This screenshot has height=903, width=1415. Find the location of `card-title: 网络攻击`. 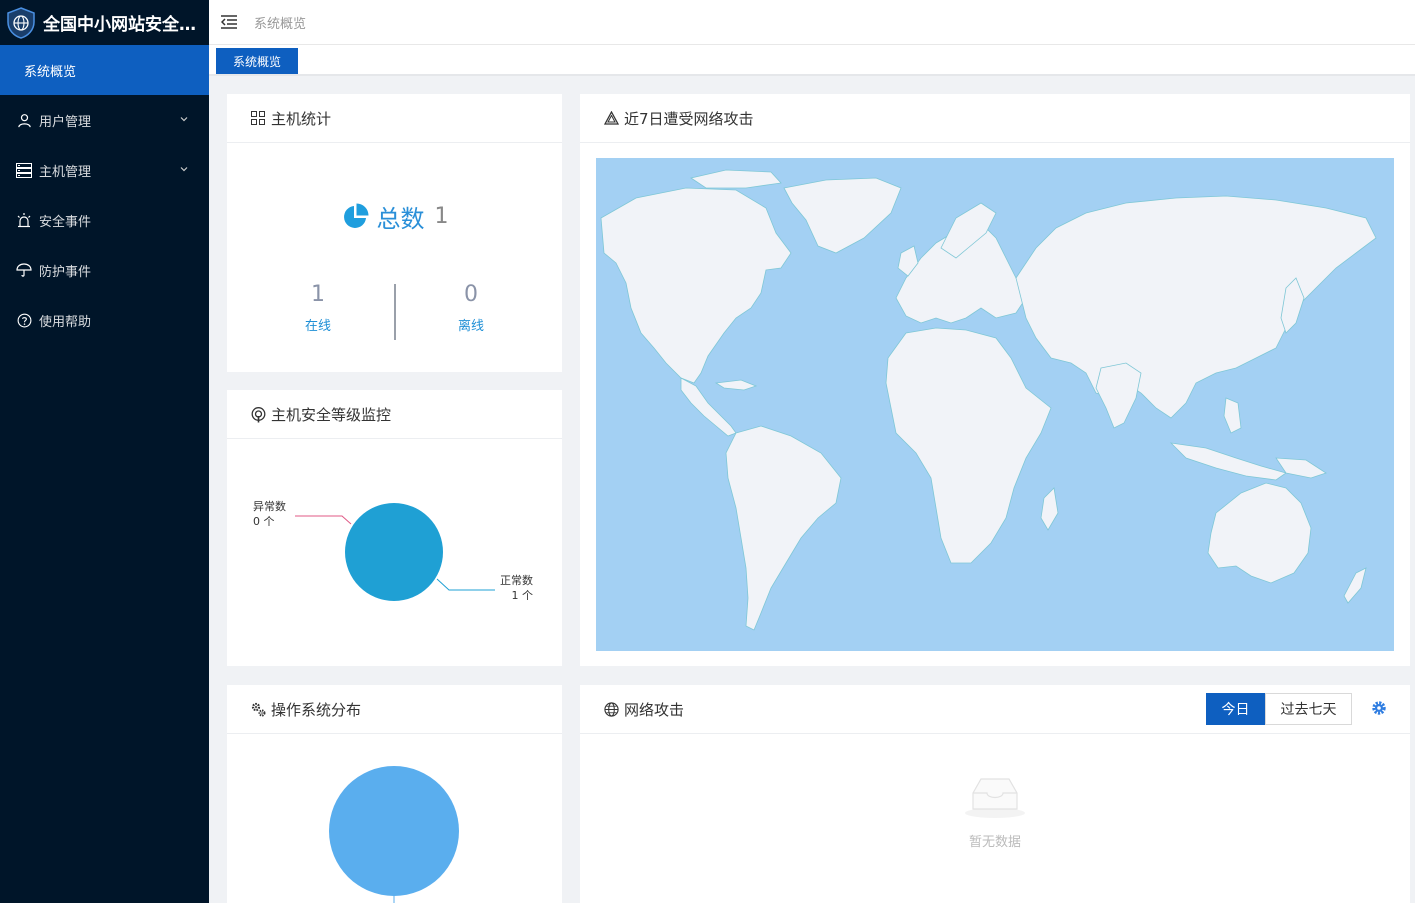

card-title: 网络攻击 is located at coordinates (654, 709).